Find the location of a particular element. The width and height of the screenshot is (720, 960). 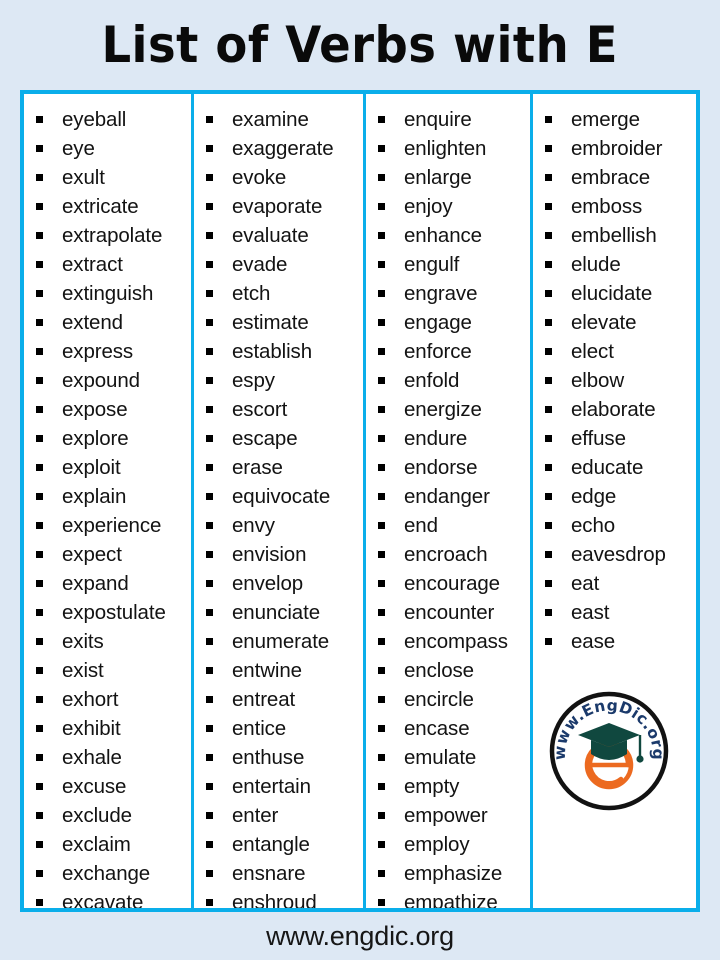

list-item: exclude is located at coordinates (107, 815).